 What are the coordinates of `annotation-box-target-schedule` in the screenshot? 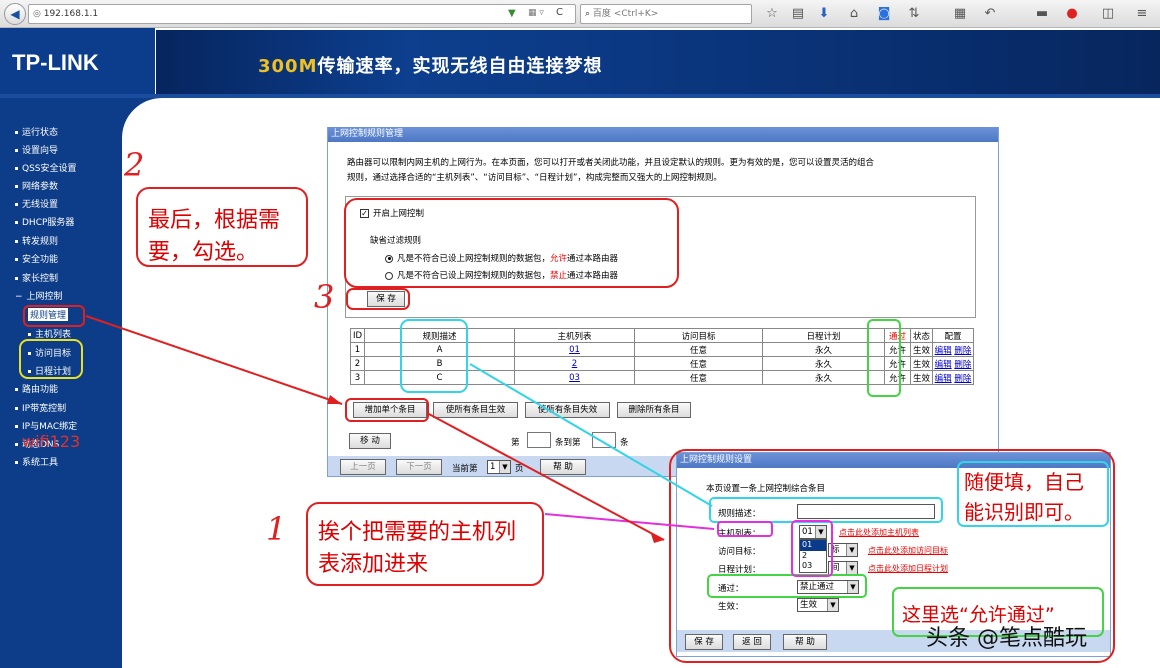 It's located at (51, 359).